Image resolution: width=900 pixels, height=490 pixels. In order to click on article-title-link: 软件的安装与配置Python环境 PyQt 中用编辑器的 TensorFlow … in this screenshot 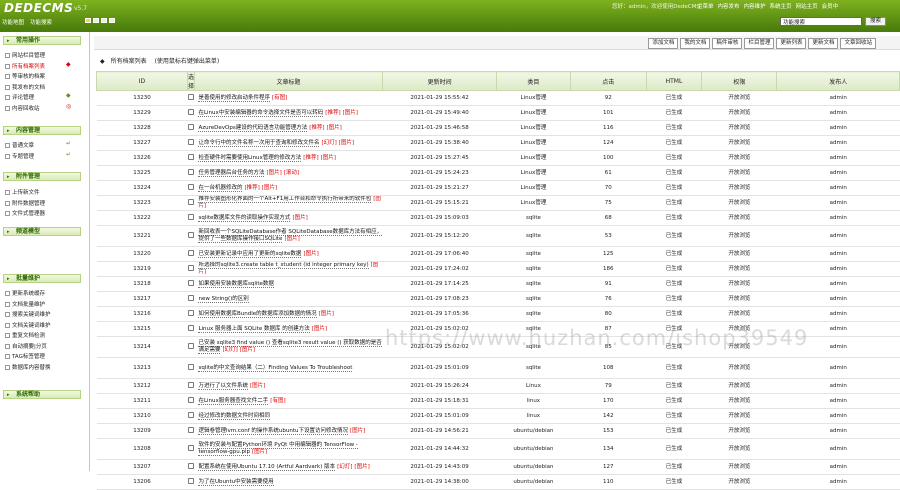, I will do `click(278, 449)`.